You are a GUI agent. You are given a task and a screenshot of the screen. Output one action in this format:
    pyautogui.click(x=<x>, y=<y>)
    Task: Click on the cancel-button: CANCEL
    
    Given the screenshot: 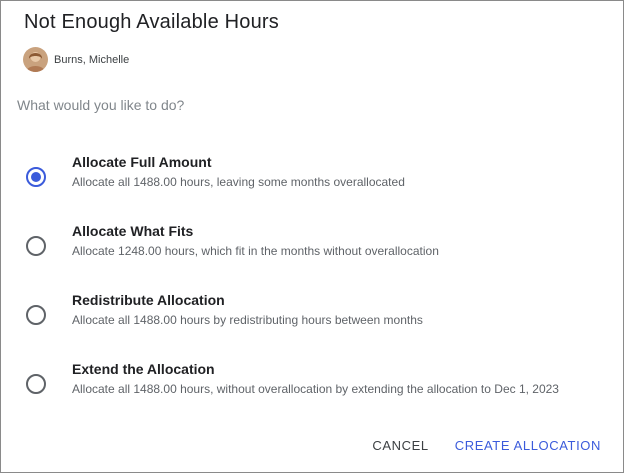 What is the action you would take?
    pyautogui.click(x=400, y=445)
    